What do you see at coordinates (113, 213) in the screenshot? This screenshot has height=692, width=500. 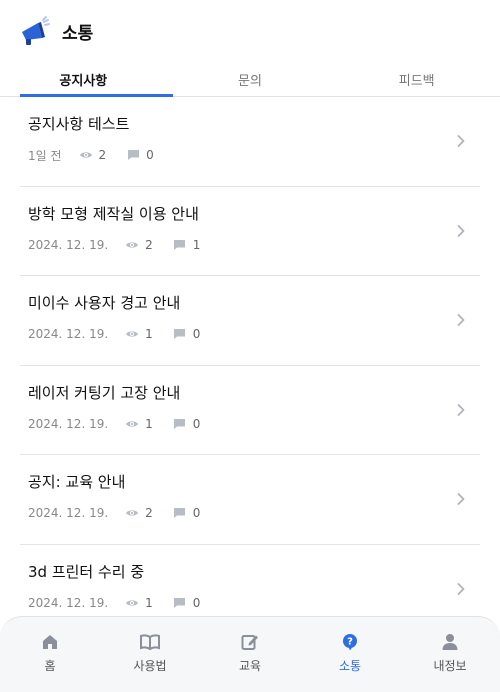 I see `post-title: 방학 모형 제작실 이용 안내` at bounding box center [113, 213].